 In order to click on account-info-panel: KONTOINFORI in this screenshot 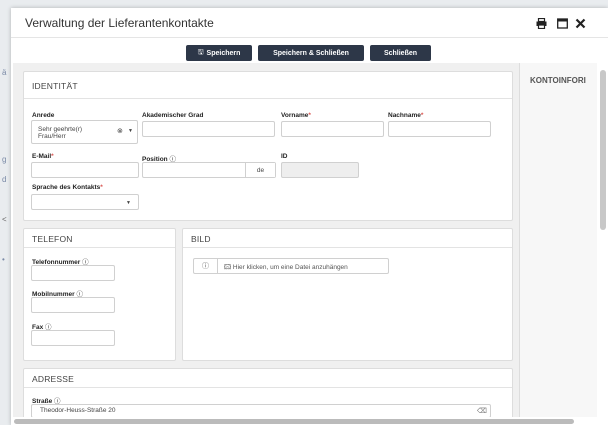, I will do `click(558, 240)`.